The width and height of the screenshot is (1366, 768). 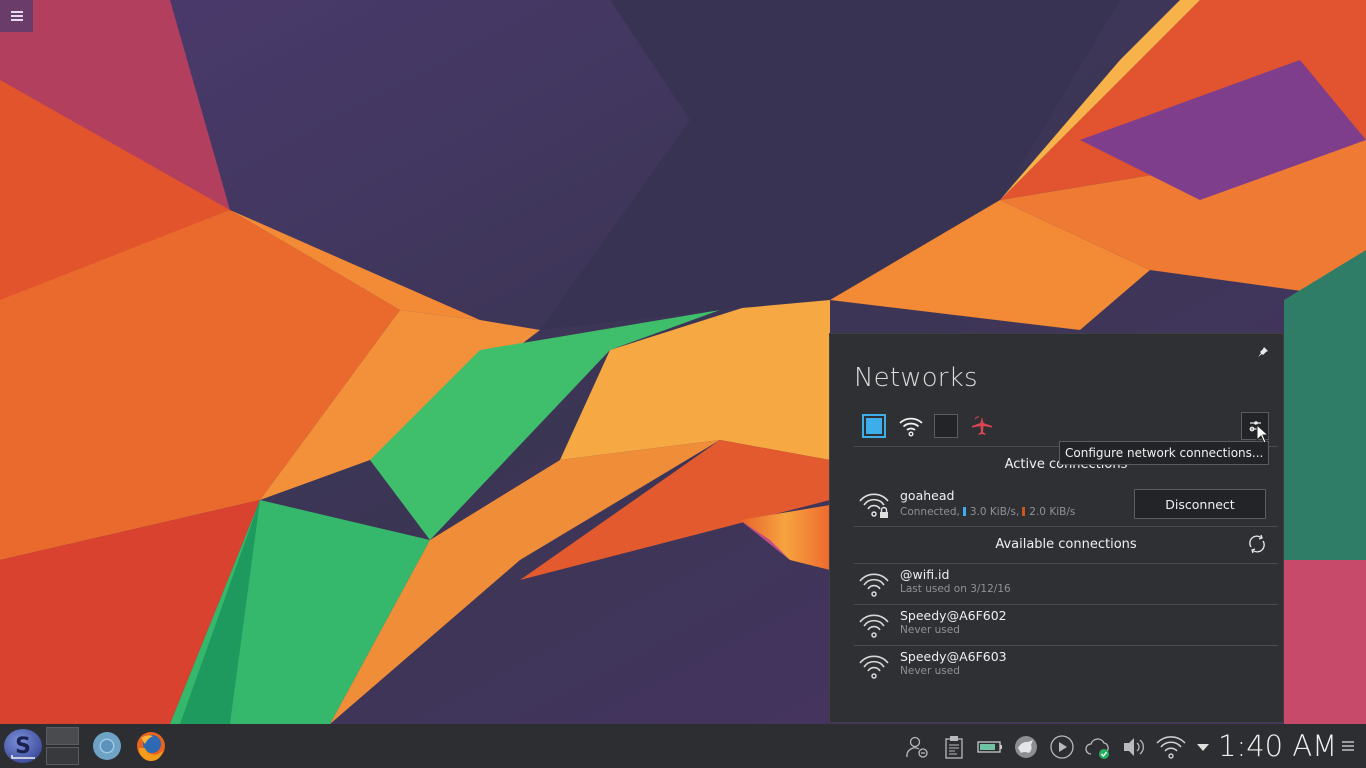 I want to click on upload-rate: 2.0 KiB/s, so click(x=1052, y=512).